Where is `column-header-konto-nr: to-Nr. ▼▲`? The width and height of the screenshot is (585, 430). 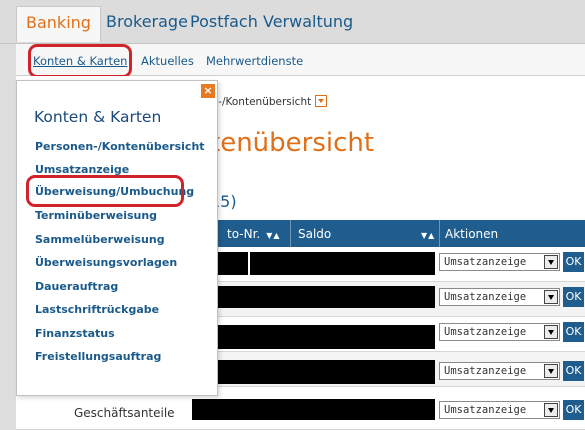
column-header-konto-nr: to-Nr. ▼▲ is located at coordinates (254, 234).